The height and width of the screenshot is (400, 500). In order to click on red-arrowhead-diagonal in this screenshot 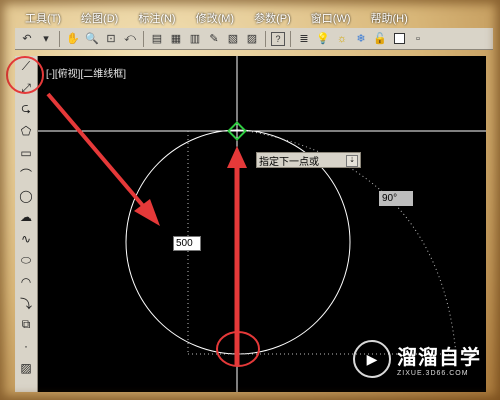, I will do `click(147, 212)`.